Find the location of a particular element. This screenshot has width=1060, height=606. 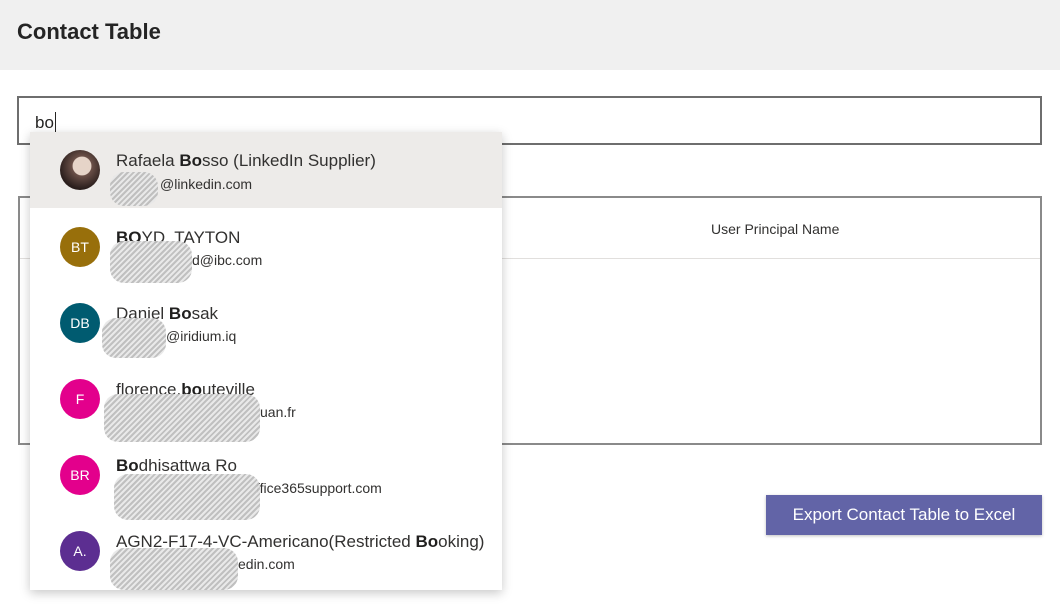

suggestion-email: @linkedin.com is located at coordinates (206, 184).